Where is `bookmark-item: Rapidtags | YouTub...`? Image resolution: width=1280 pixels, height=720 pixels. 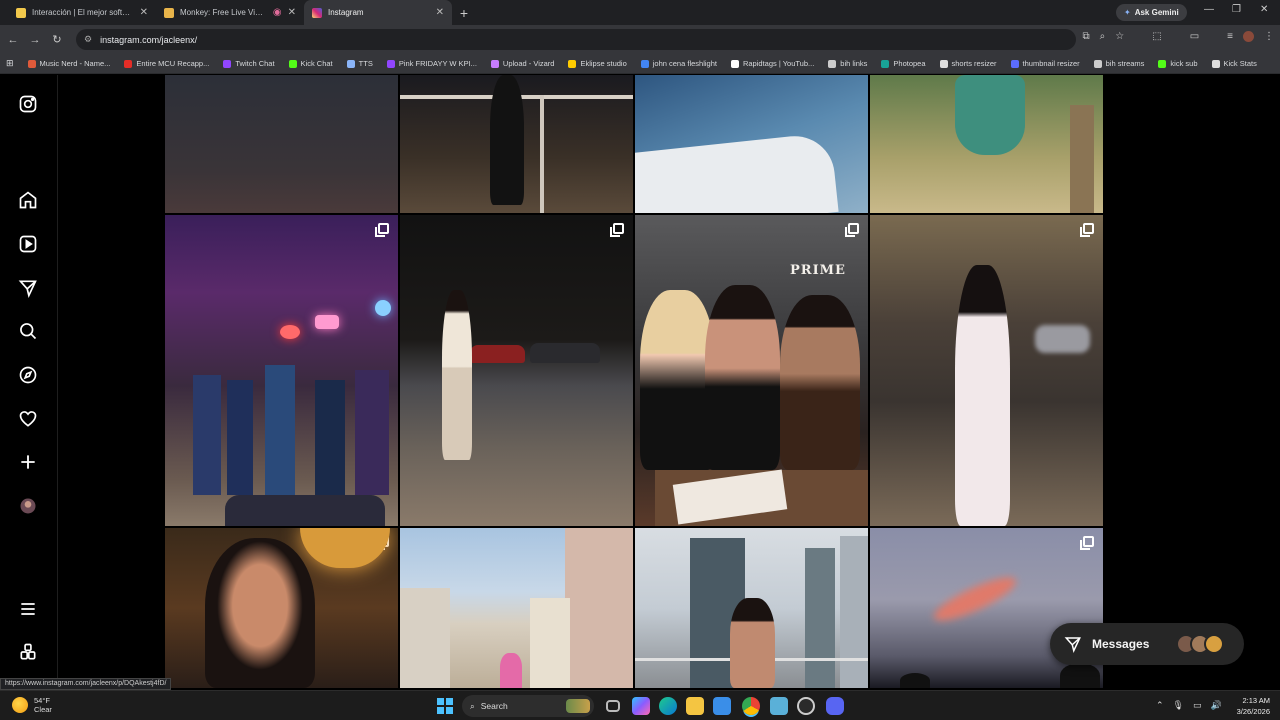
bookmark-item: Rapidtags | YouTub... is located at coordinates (772, 63).